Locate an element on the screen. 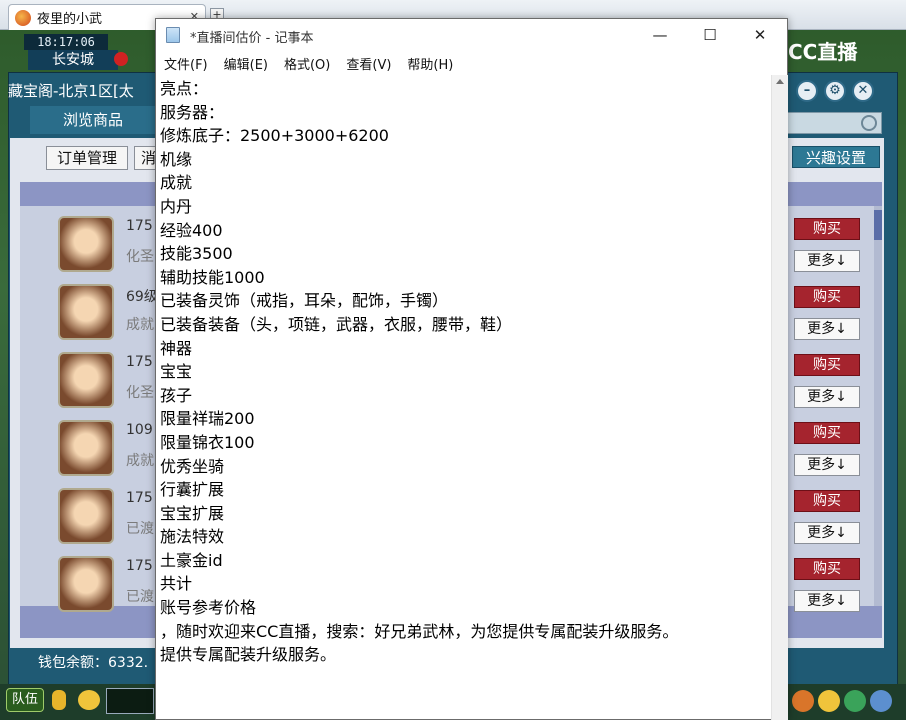 The width and height of the screenshot is (906, 720). browse-goods-tab: 浏览商品 is located at coordinates (93, 120).